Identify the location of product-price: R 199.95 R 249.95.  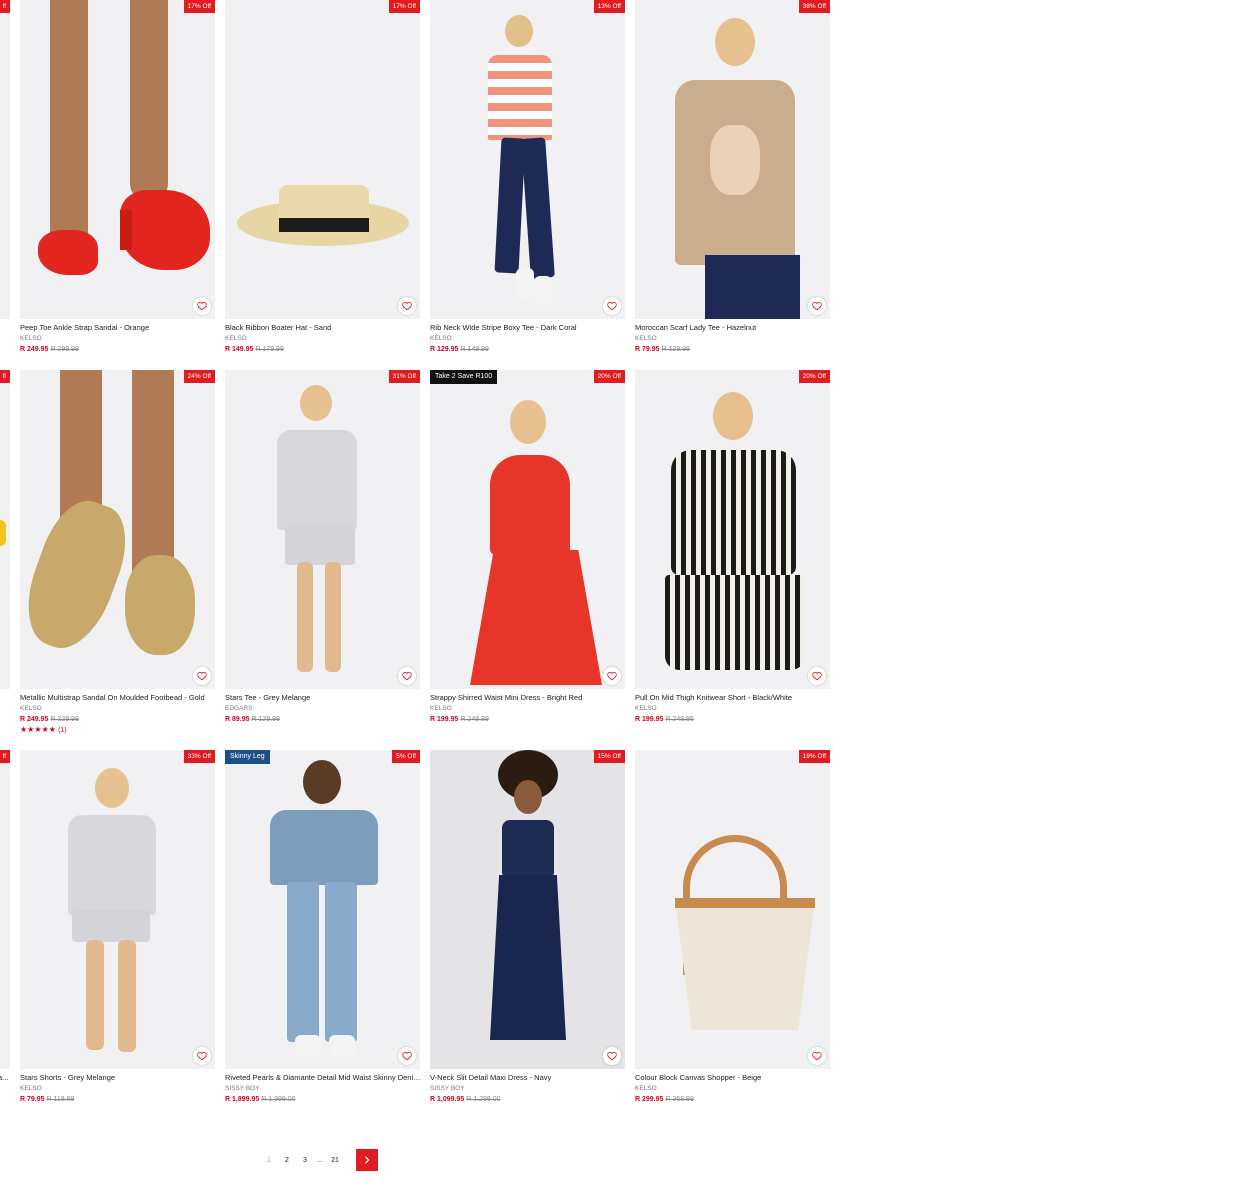
(664, 719).